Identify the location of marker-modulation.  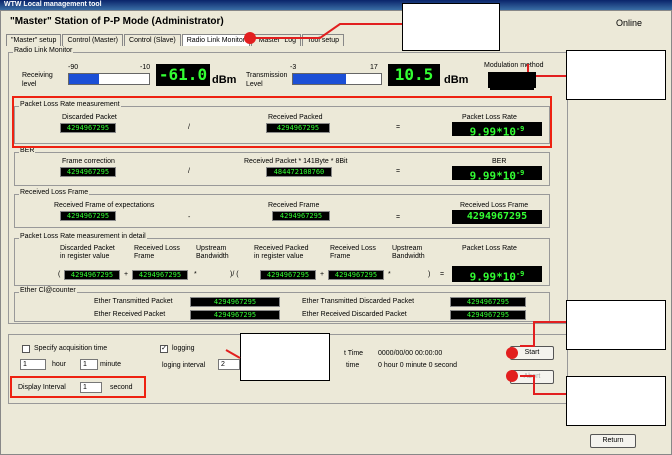
(512, 80).